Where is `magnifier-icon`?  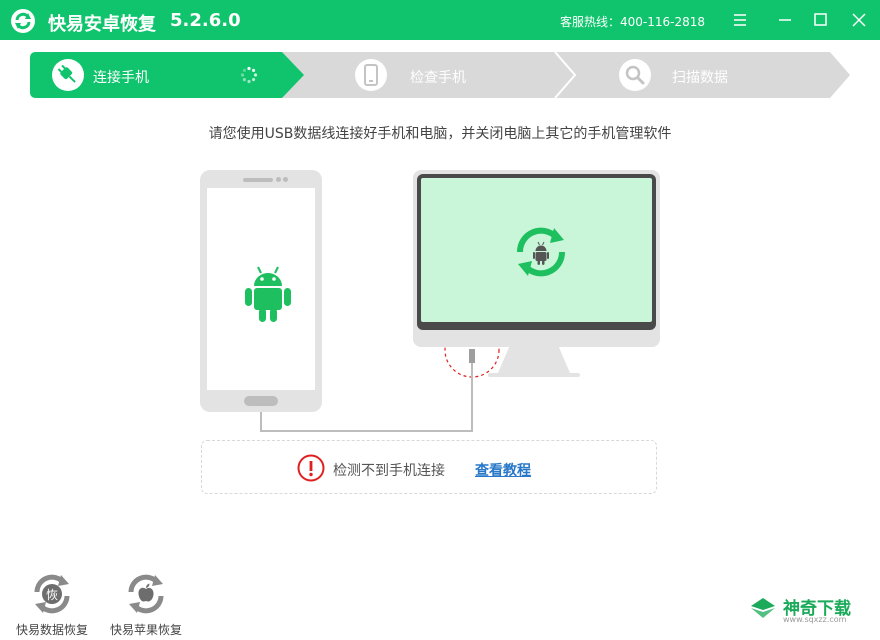 magnifier-icon is located at coordinates (635, 75).